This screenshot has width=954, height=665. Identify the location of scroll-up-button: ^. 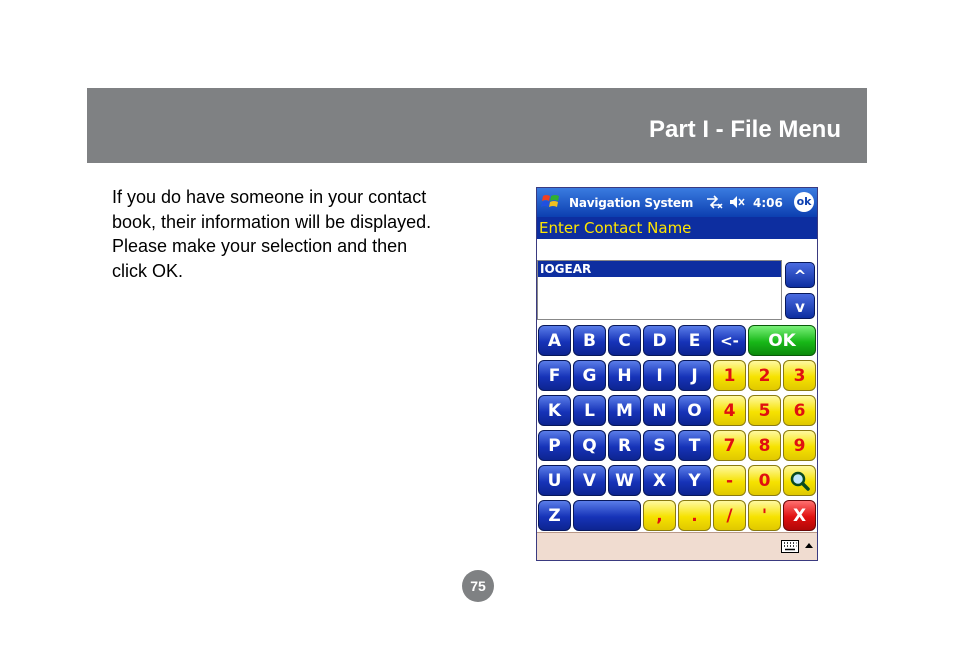
(800, 275).